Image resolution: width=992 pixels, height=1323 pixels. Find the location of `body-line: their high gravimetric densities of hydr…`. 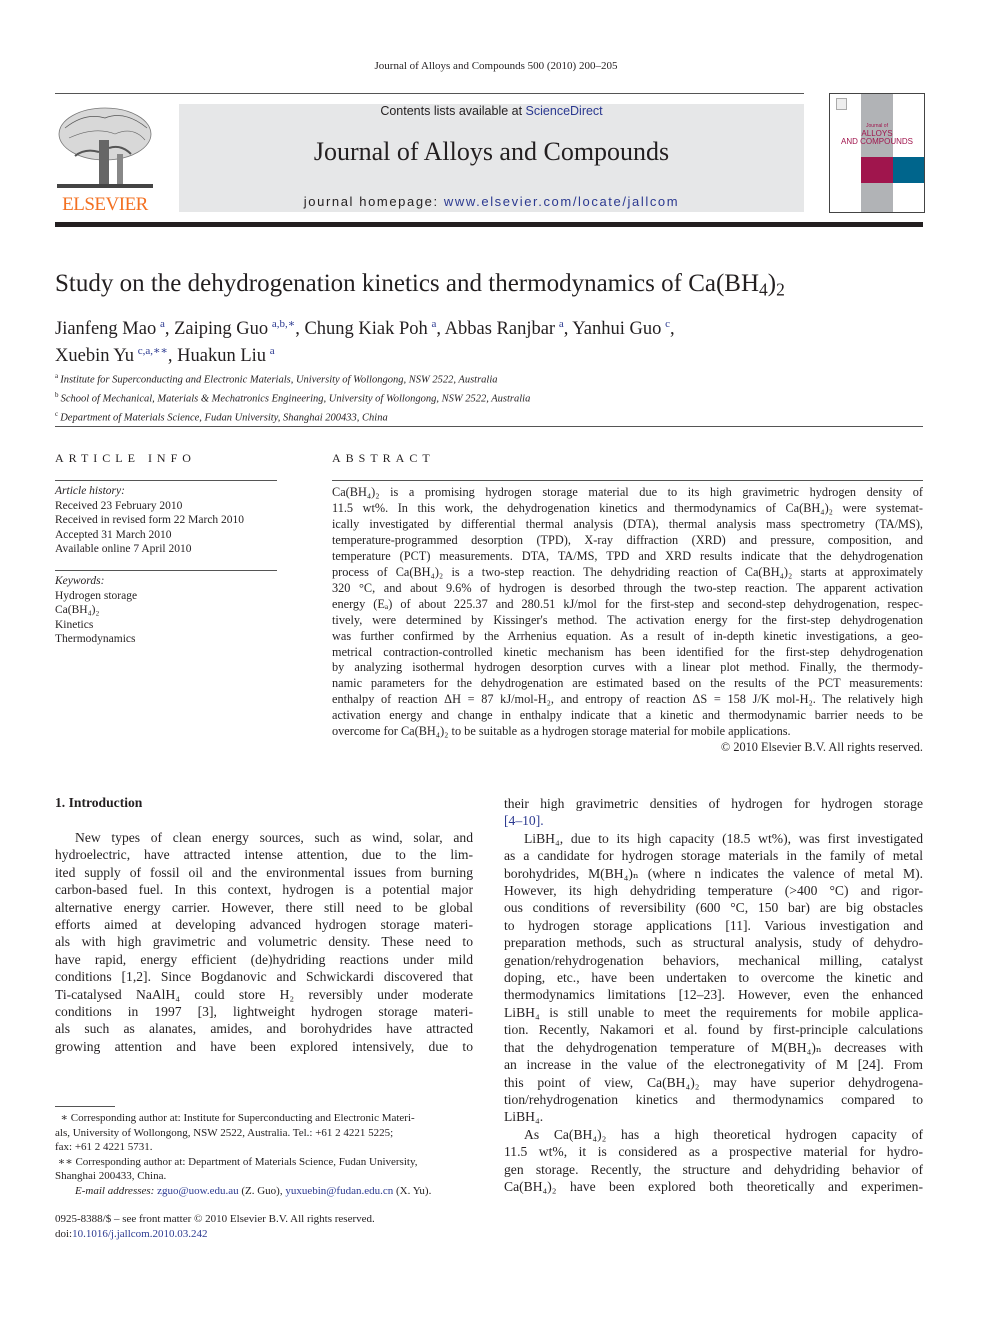

body-line: their high gravimetric densities of hydr… is located at coordinates (713, 803).